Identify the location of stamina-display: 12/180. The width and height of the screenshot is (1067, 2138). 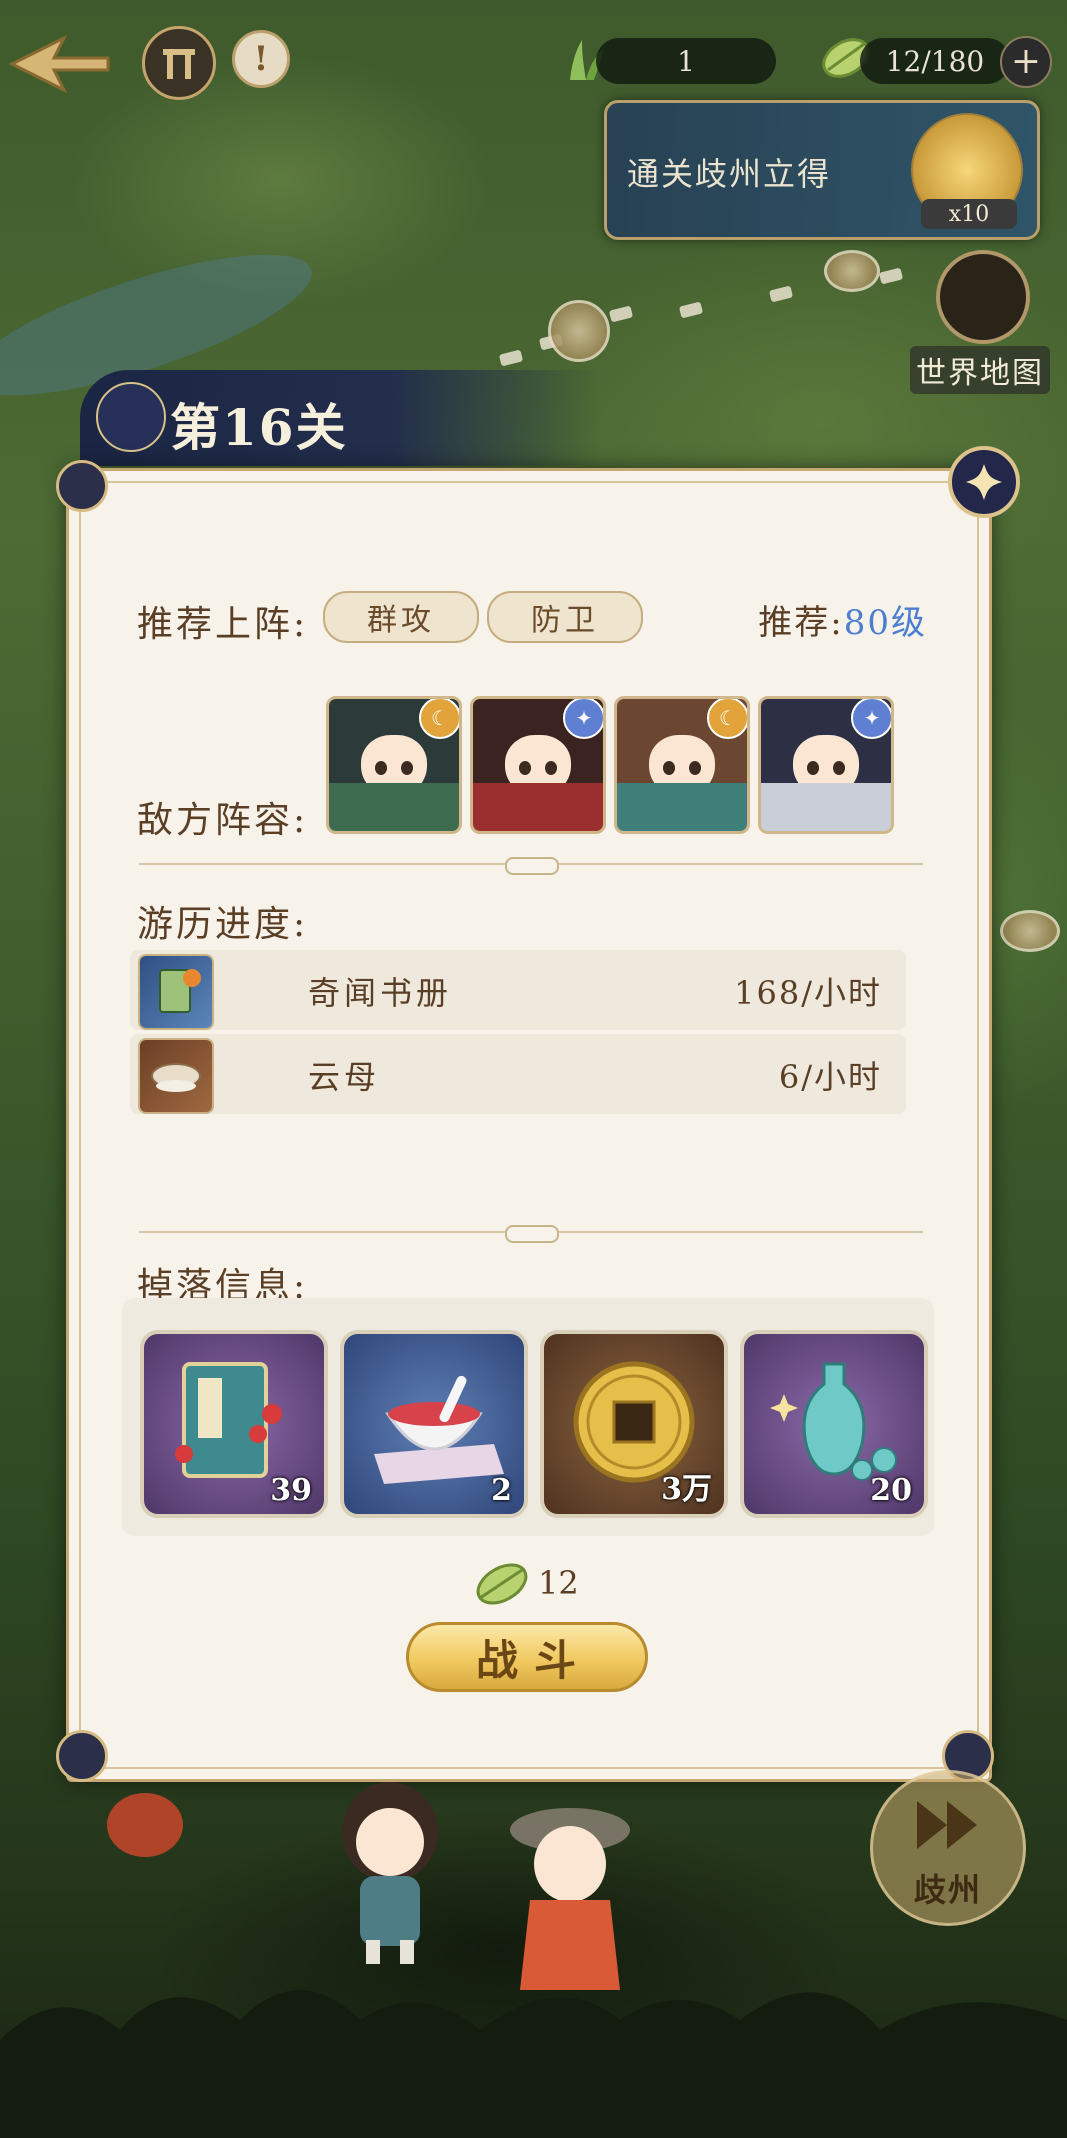
(935, 61).